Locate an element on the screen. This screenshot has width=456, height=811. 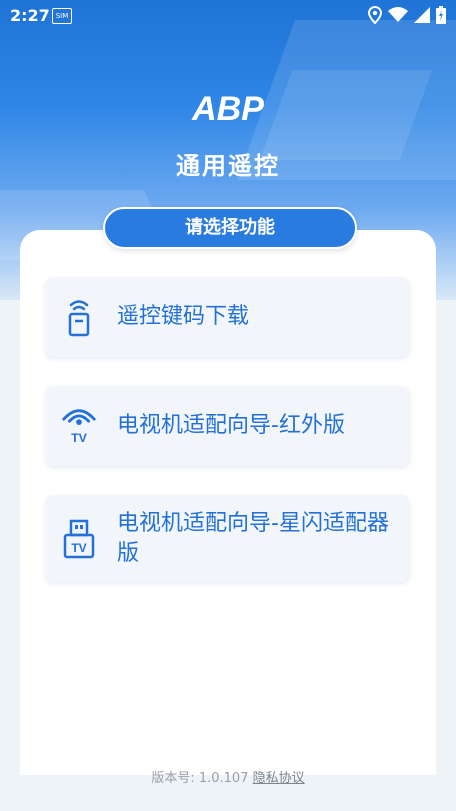
menu-item-label: 电视机适配向导-星闪适配器版 is located at coordinates (253, 538).